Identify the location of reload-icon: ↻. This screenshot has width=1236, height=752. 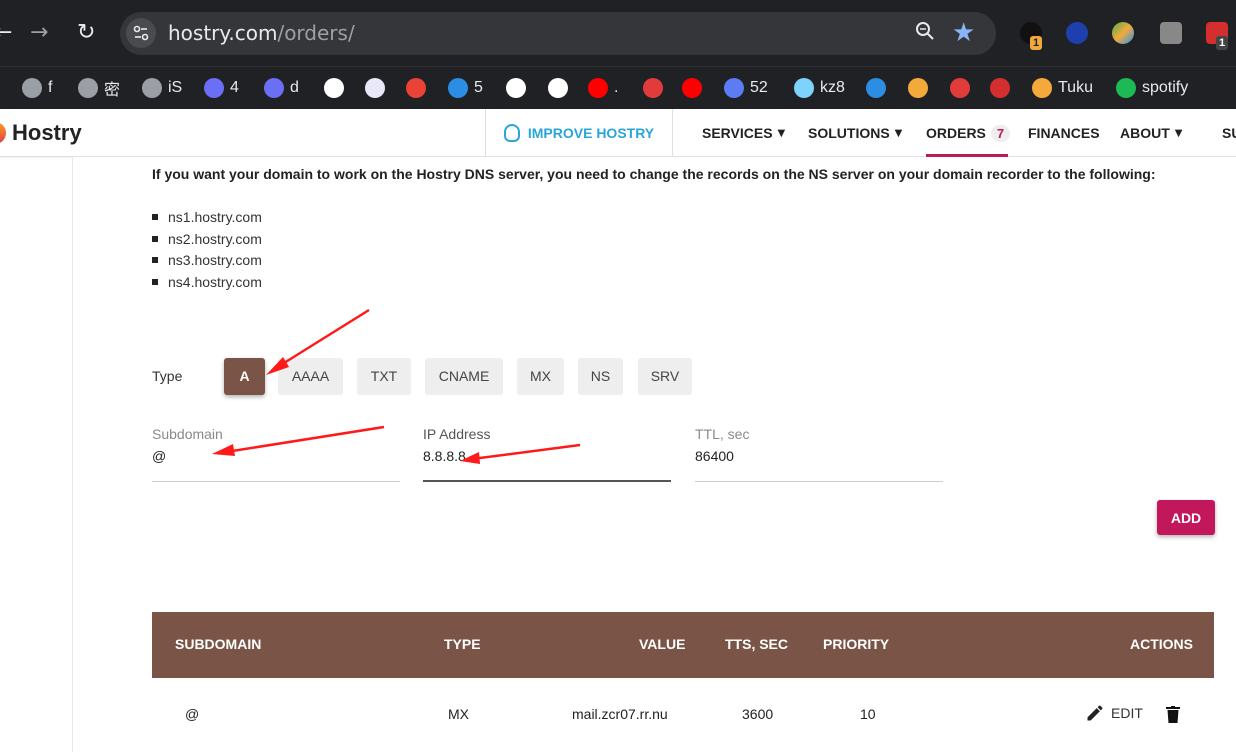
(86, 33).